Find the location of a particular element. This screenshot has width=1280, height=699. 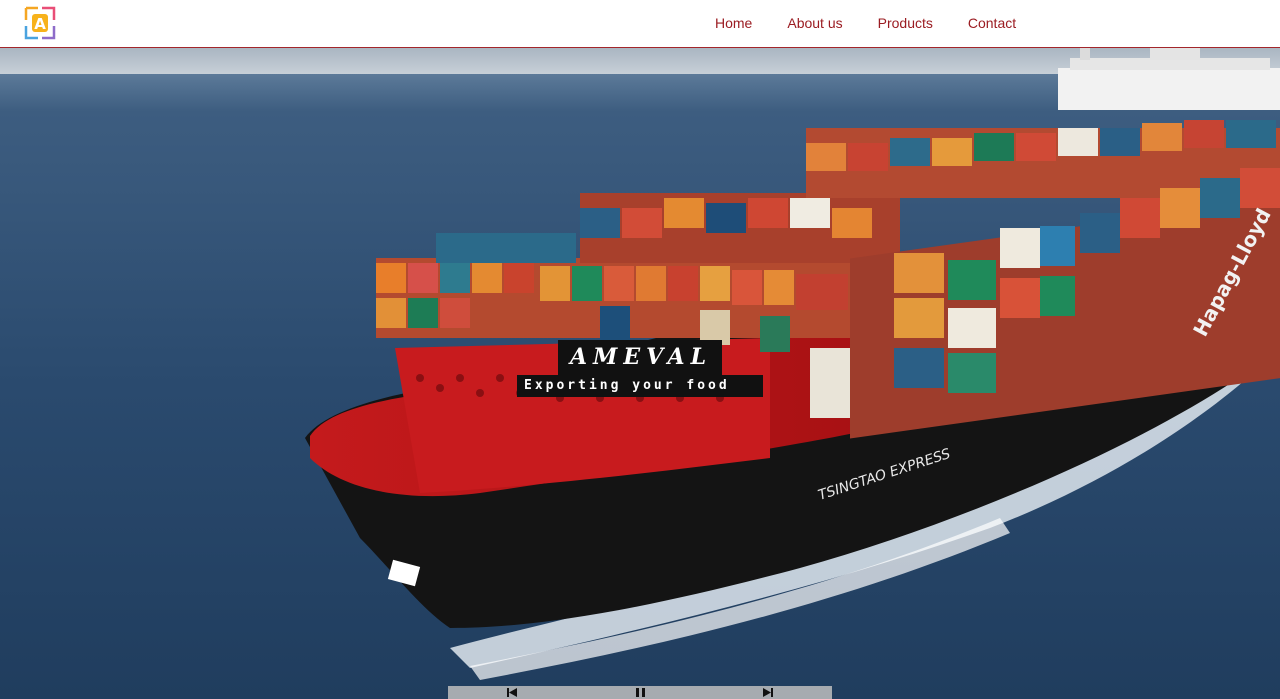

main-nav: Home About us Products Contact is located at coordinates (883, 23).